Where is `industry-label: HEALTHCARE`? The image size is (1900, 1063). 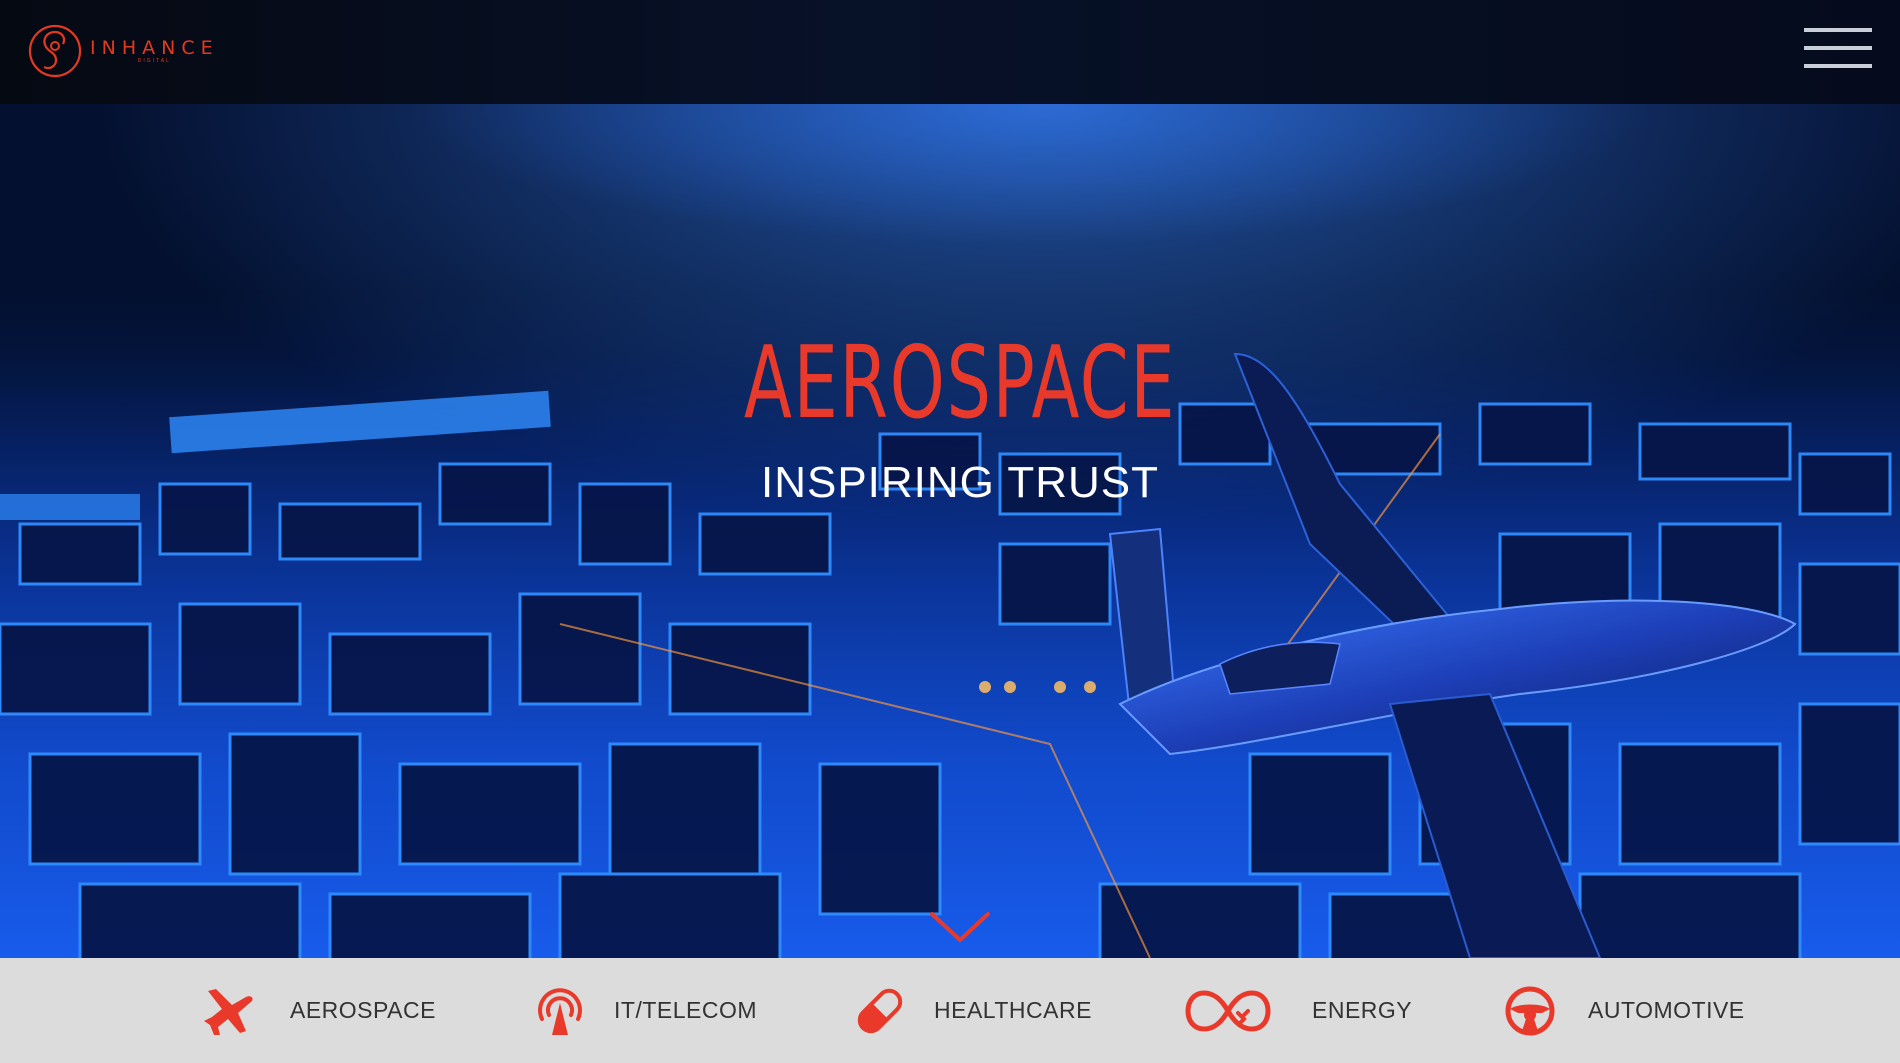
industry-label: HEALTHCARE is located at coordinates (1013, 1010).